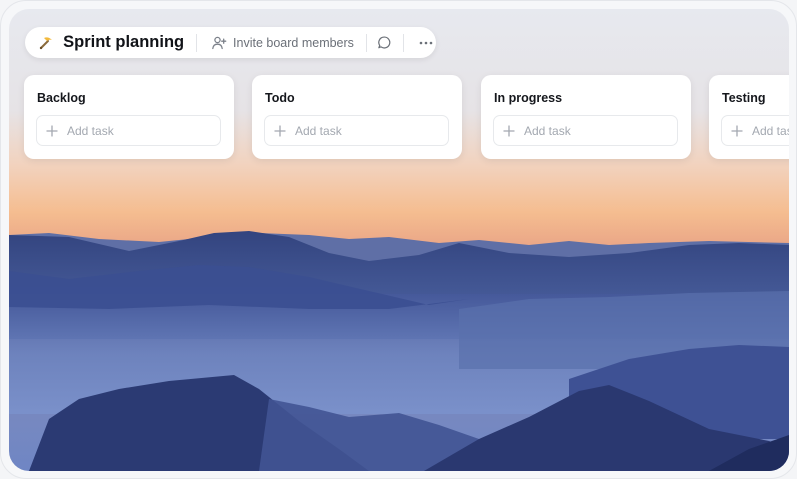  I want to click on column-title: Backlog, so click(61, 98).